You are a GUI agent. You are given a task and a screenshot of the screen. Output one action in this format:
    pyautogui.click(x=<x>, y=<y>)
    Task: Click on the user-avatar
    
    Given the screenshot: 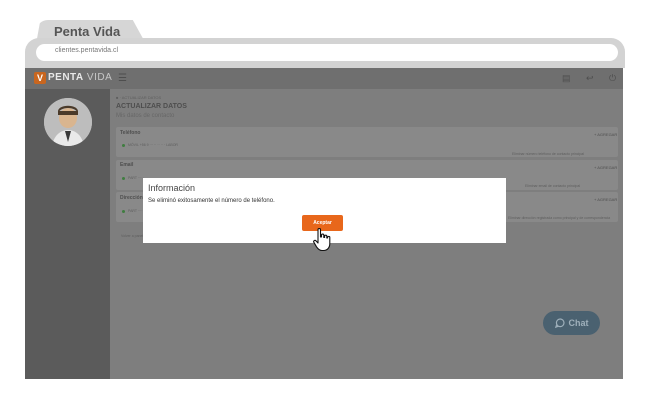 What is the action you would take?
    pyautogui.click(x=68, y=122)
    